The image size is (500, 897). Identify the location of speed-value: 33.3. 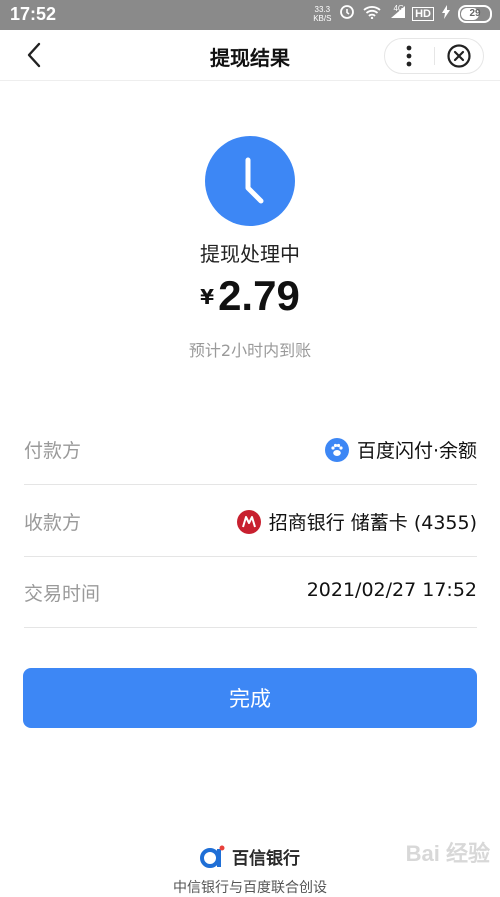
(322, 9).